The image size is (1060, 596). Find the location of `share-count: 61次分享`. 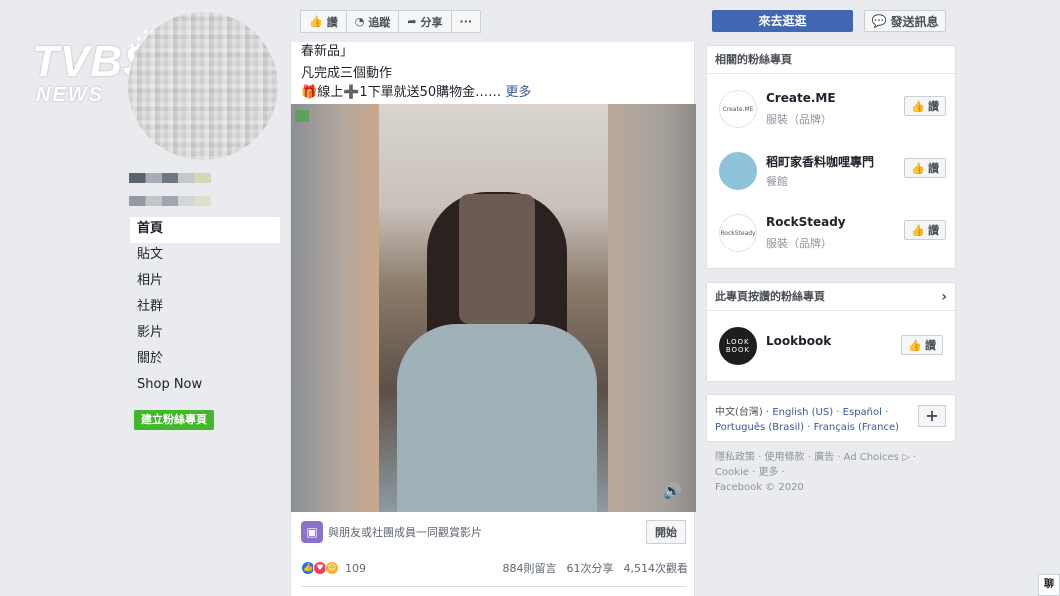

share-count: 61次分享 is located at coordinates (590, 568).